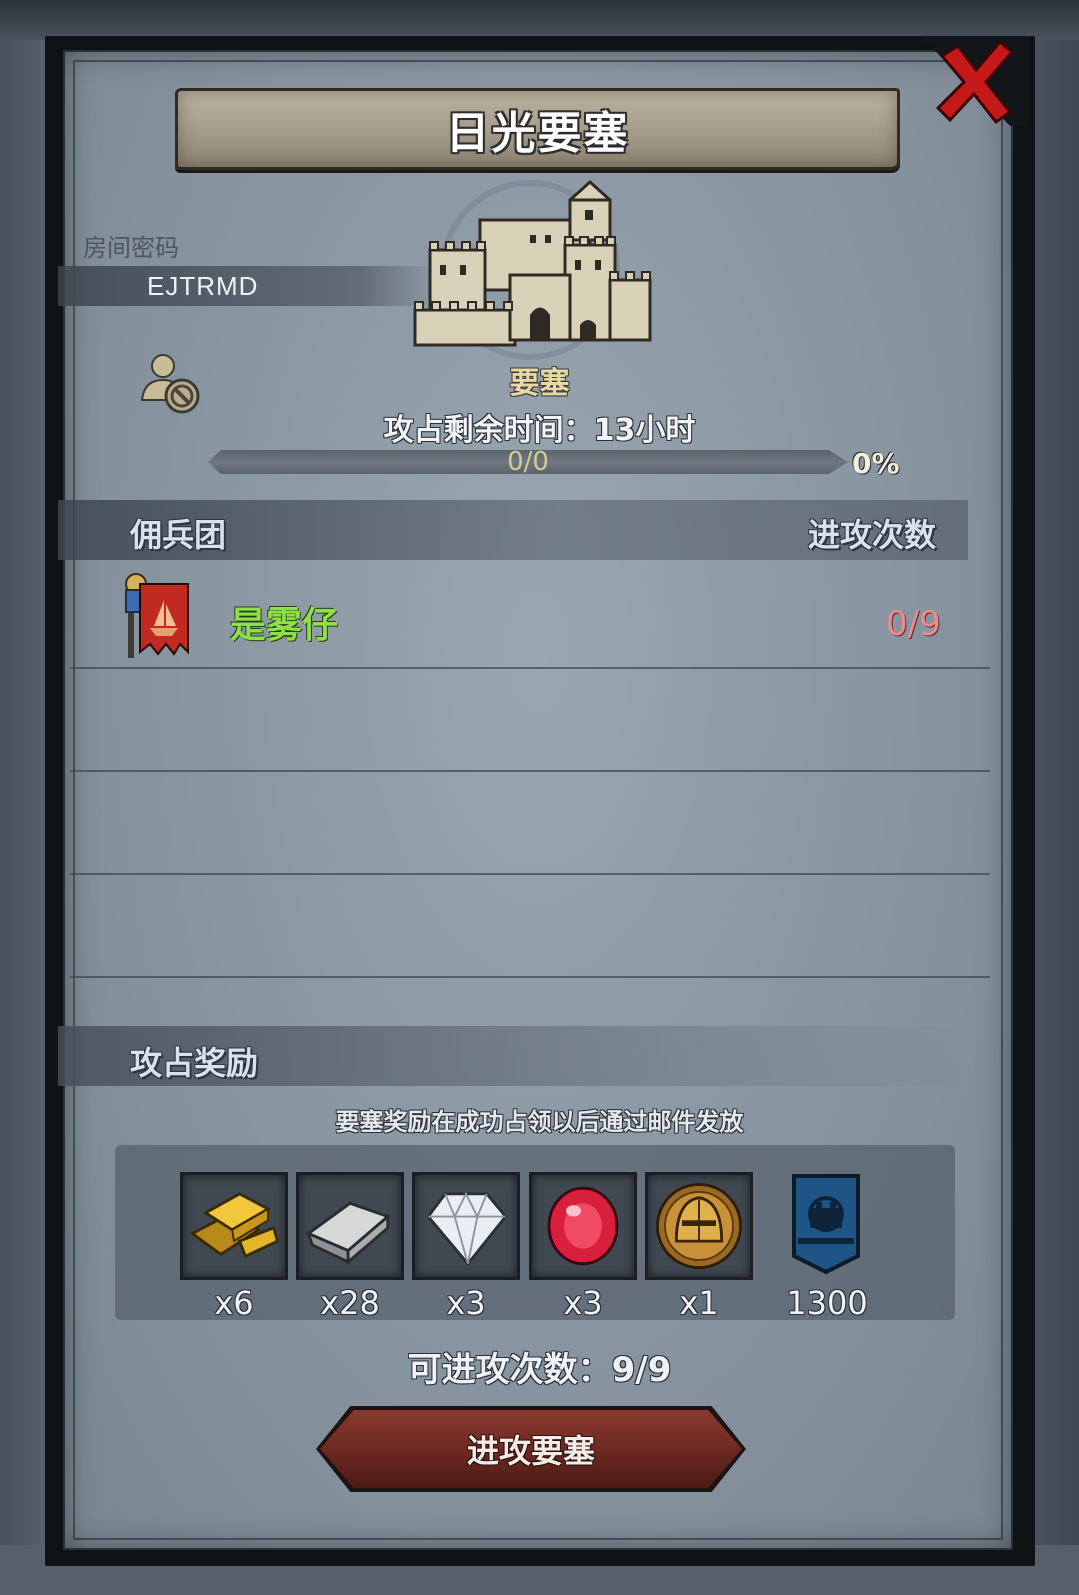 The width and height of the screenshot is (1079, 1595). What do you see at coordinates (350, 1303) in the screenshot?
I see `reward-count-silver: x28` at bounding box center [350, 1303].